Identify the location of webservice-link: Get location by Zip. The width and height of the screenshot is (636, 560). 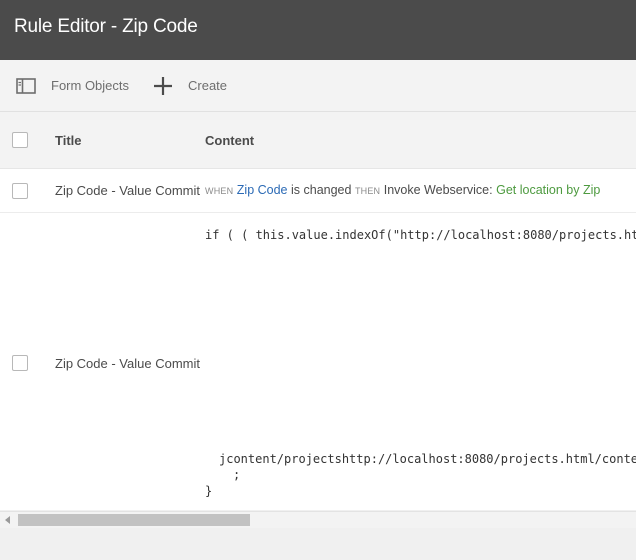
(548, 190).